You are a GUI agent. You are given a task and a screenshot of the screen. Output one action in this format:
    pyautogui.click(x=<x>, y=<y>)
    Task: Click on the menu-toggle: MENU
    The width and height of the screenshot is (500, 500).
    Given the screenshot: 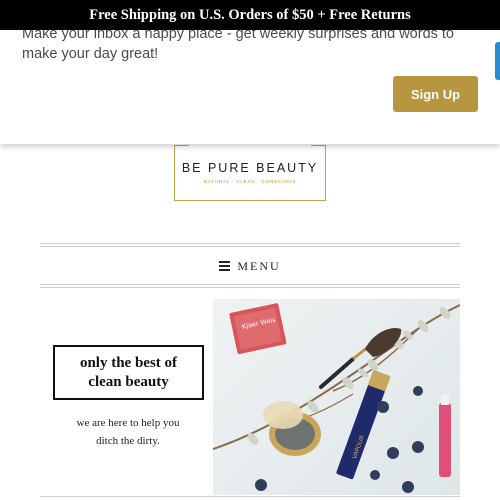 What is the action you would take?
    pyautogui.click(x=250, y=266)
    